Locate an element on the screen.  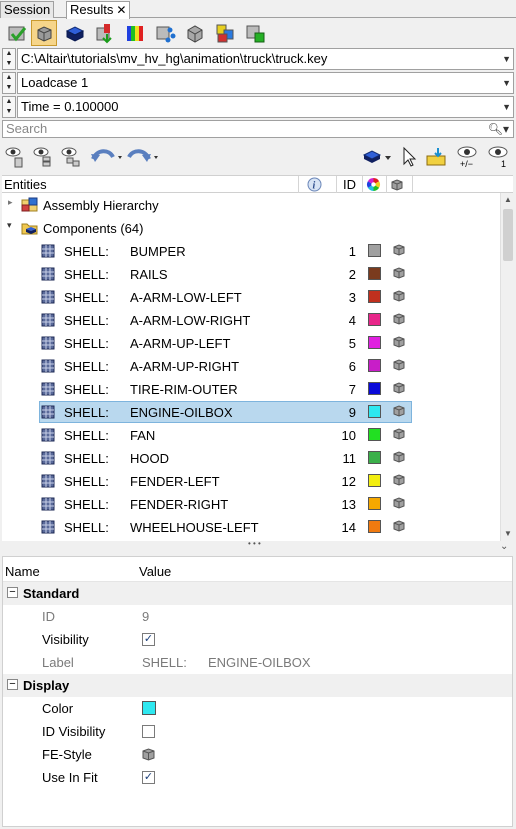
hide-icon is located at coordinates (43, 157).